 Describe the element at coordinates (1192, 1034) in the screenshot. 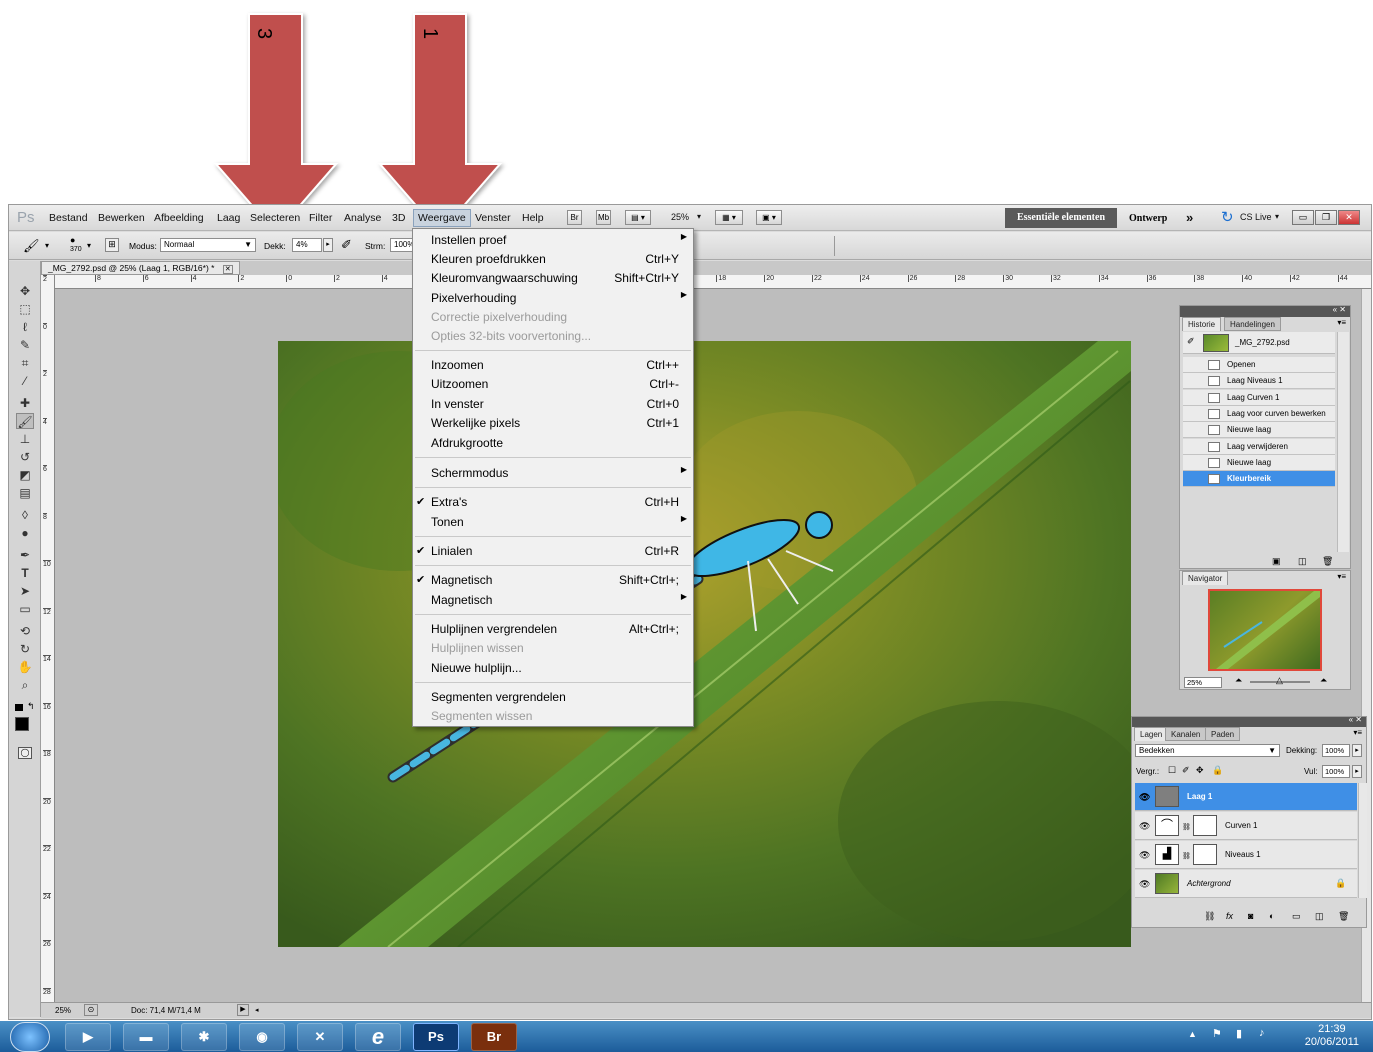

I see `show-hidden-icons-icon: ▲` at that location.